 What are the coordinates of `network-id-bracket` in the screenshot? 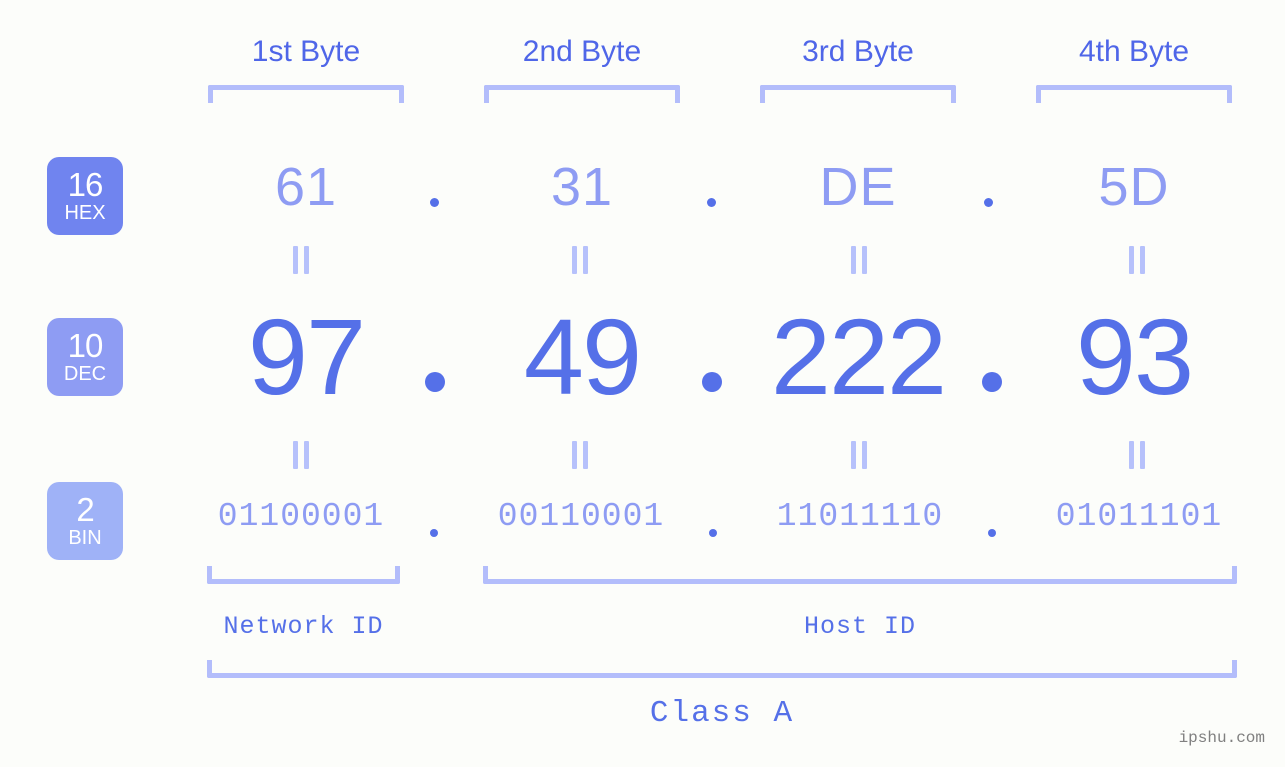 It's located at (303, 575).